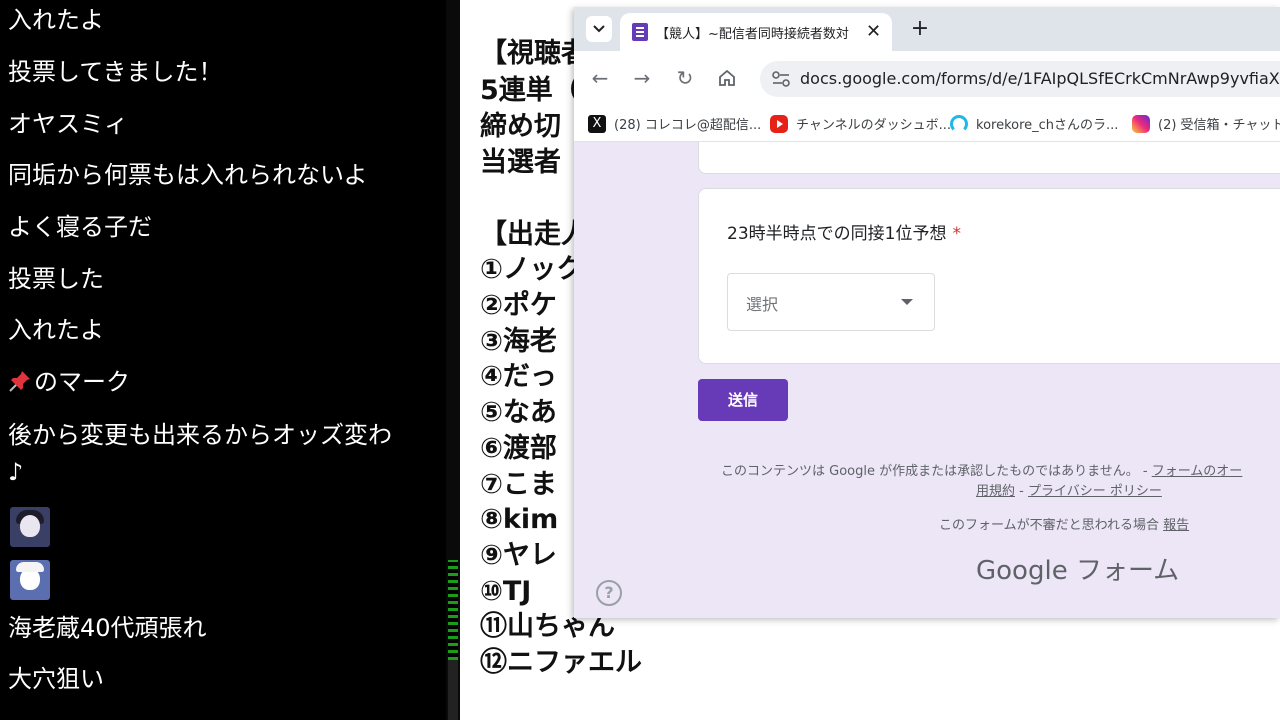 This screenshot has height=720, width=1280. What do you see at coordinates (82, 382) in the screenshot?
I see `chat-message-text: のマーク` at bounding box center [82, 382].